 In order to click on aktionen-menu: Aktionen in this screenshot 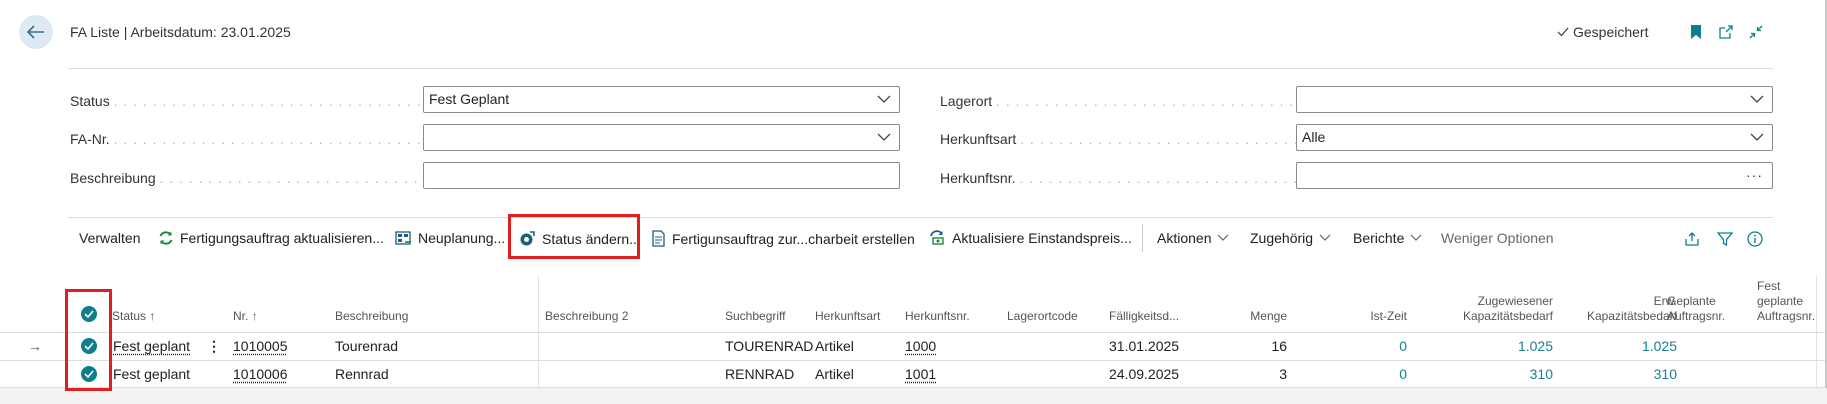, I will do `click(1193, 238)`.